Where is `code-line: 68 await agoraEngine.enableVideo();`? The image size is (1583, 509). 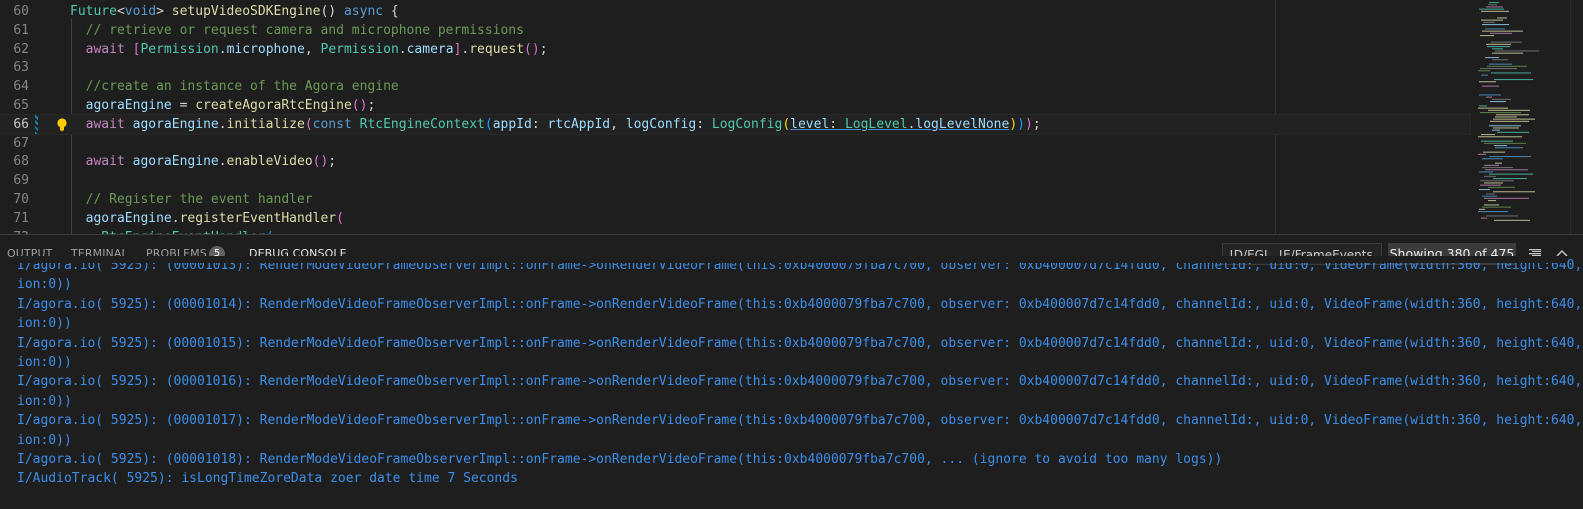
code-line: 68 await agoraEngine.enableVideo(); is located at coordinates (735, 161).